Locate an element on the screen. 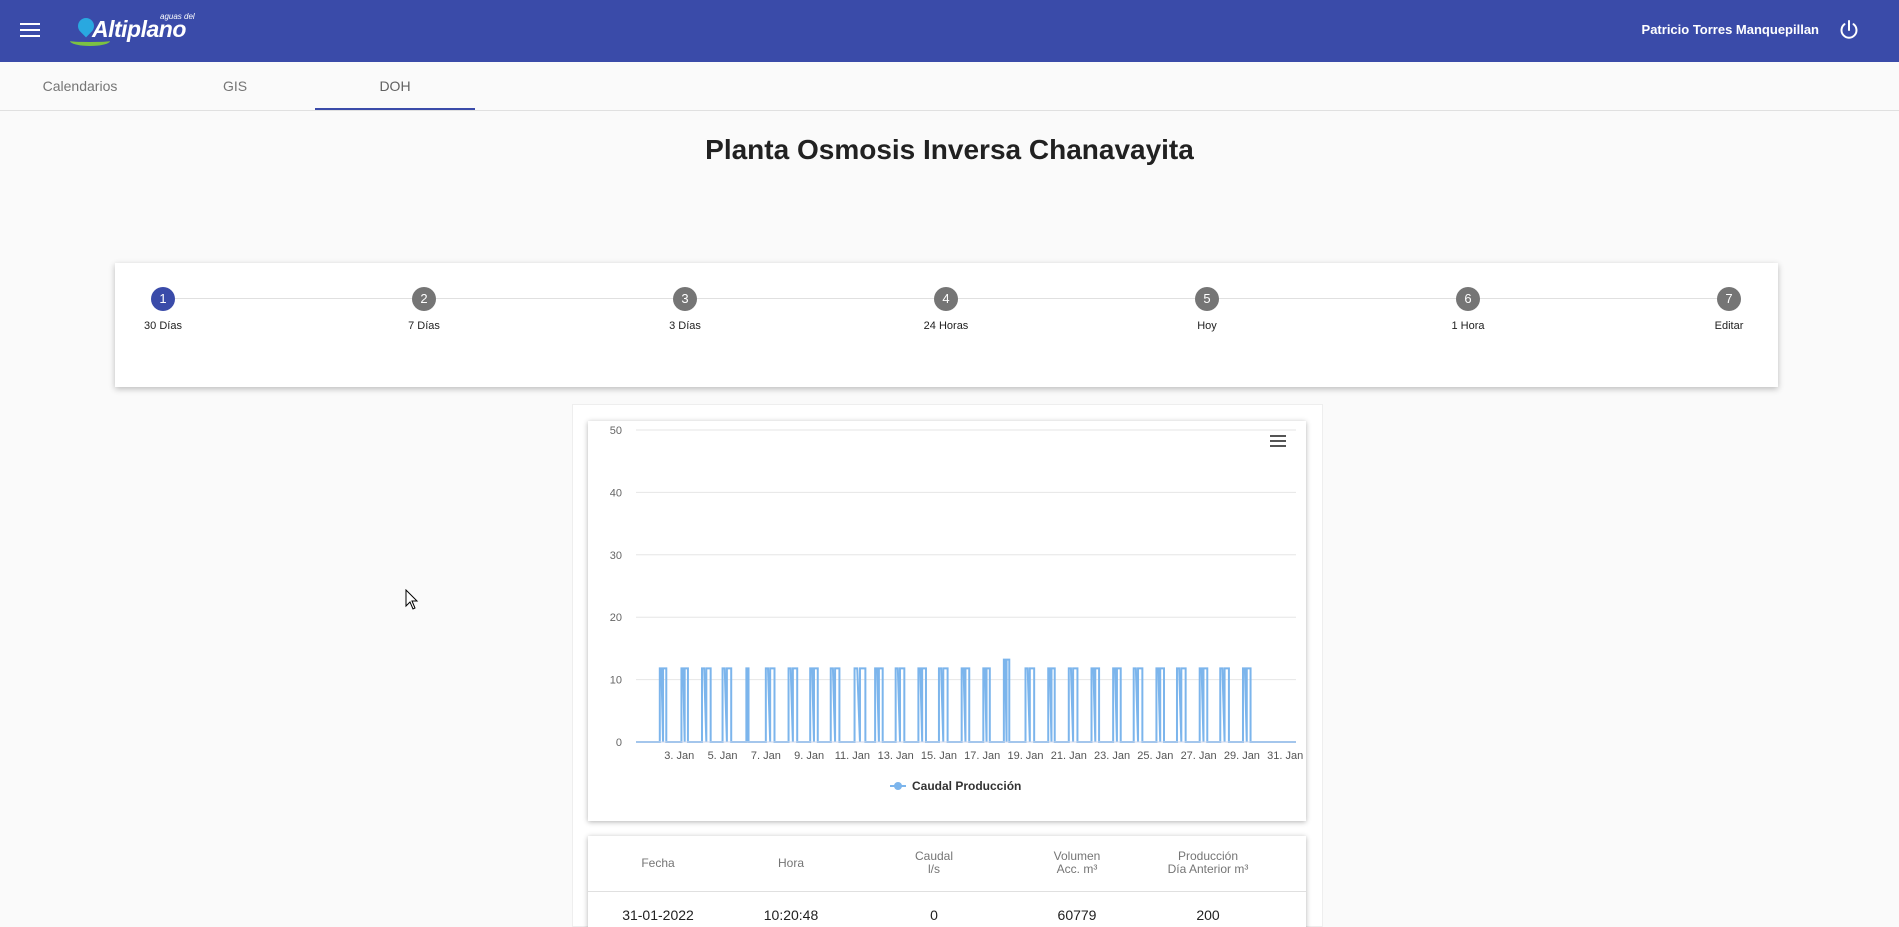  step-30-dias: 1 30 Días is located at coordinates (163, 309).